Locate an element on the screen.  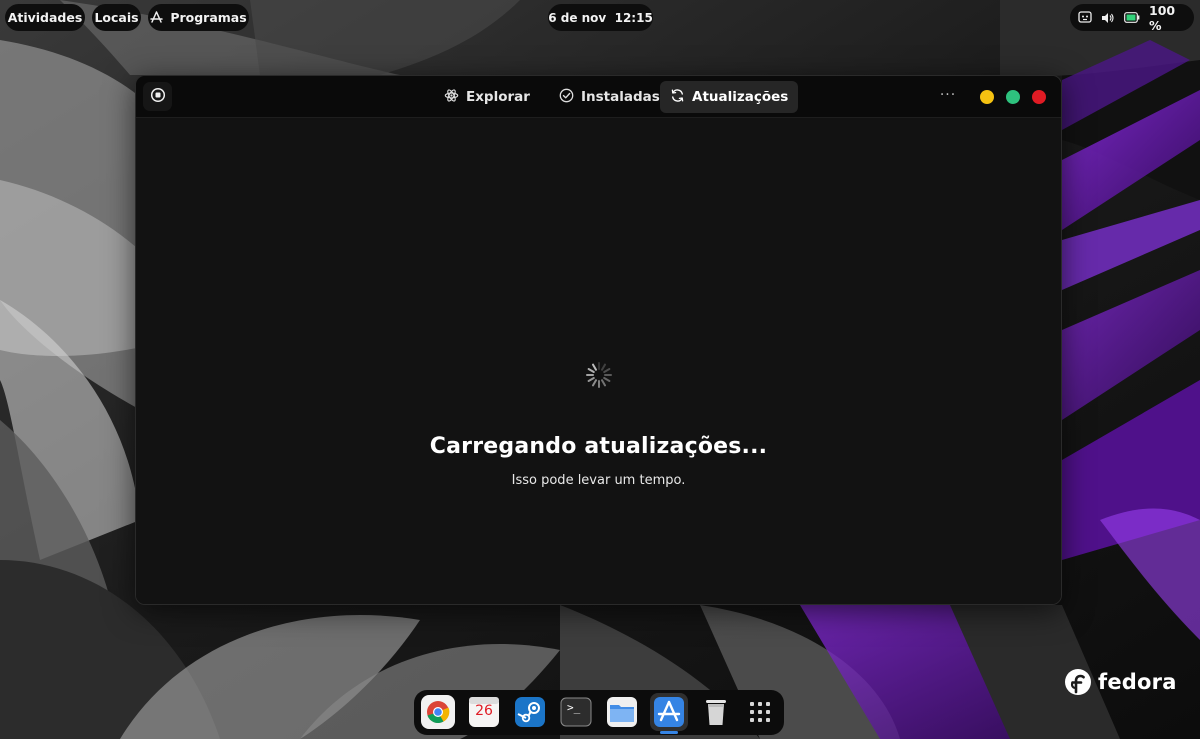
programs-label: Programas is located at coordinates (208, 17).